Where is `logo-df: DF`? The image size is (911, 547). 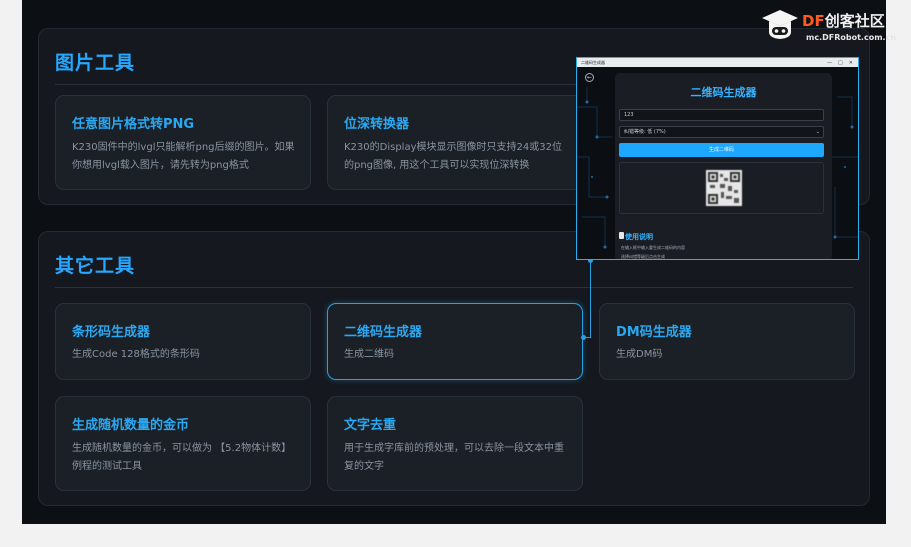 logo-df: DF is located at coordinates (813, 21).